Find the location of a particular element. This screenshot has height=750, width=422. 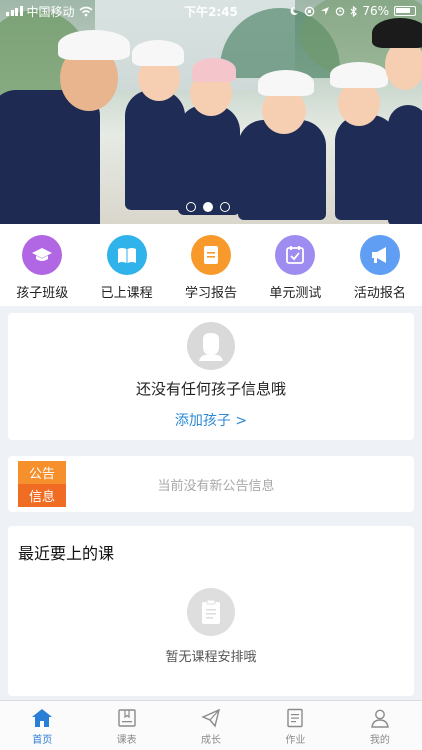

open-book-icon is located at coordinates (126, 255).